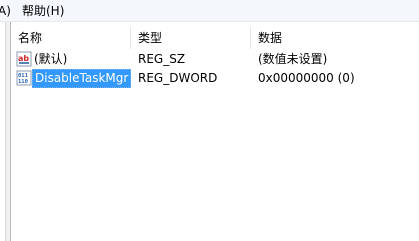 This screenshot has width=419, height=241. What do you see at coordinates (82, 78) in the screenshot?
I see `value-name-selected: DisableTaskMgr` at bounding box center [82, 78].